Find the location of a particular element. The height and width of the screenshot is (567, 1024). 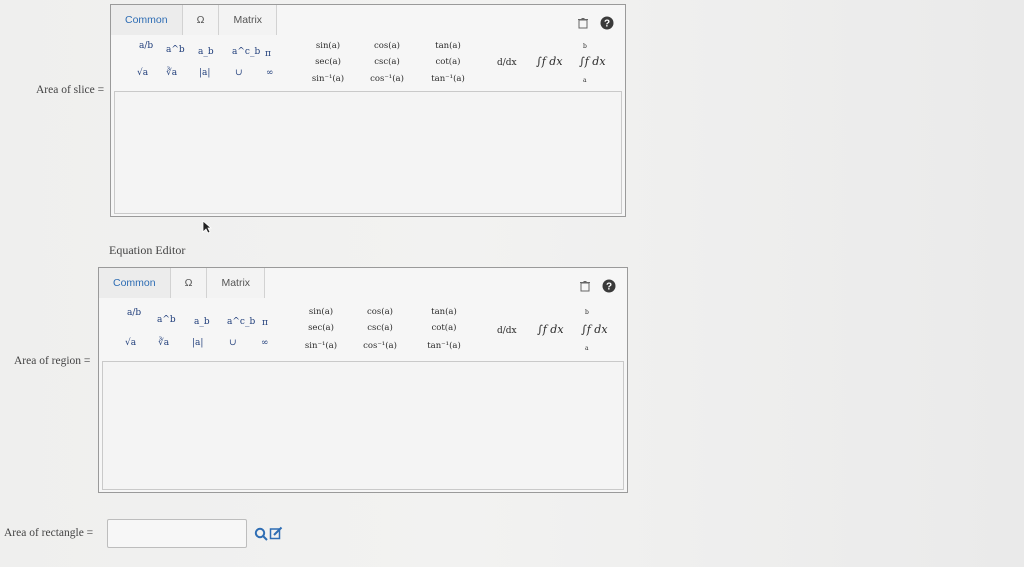

mouse-cursor-icon is located at coordinates (207, 226).